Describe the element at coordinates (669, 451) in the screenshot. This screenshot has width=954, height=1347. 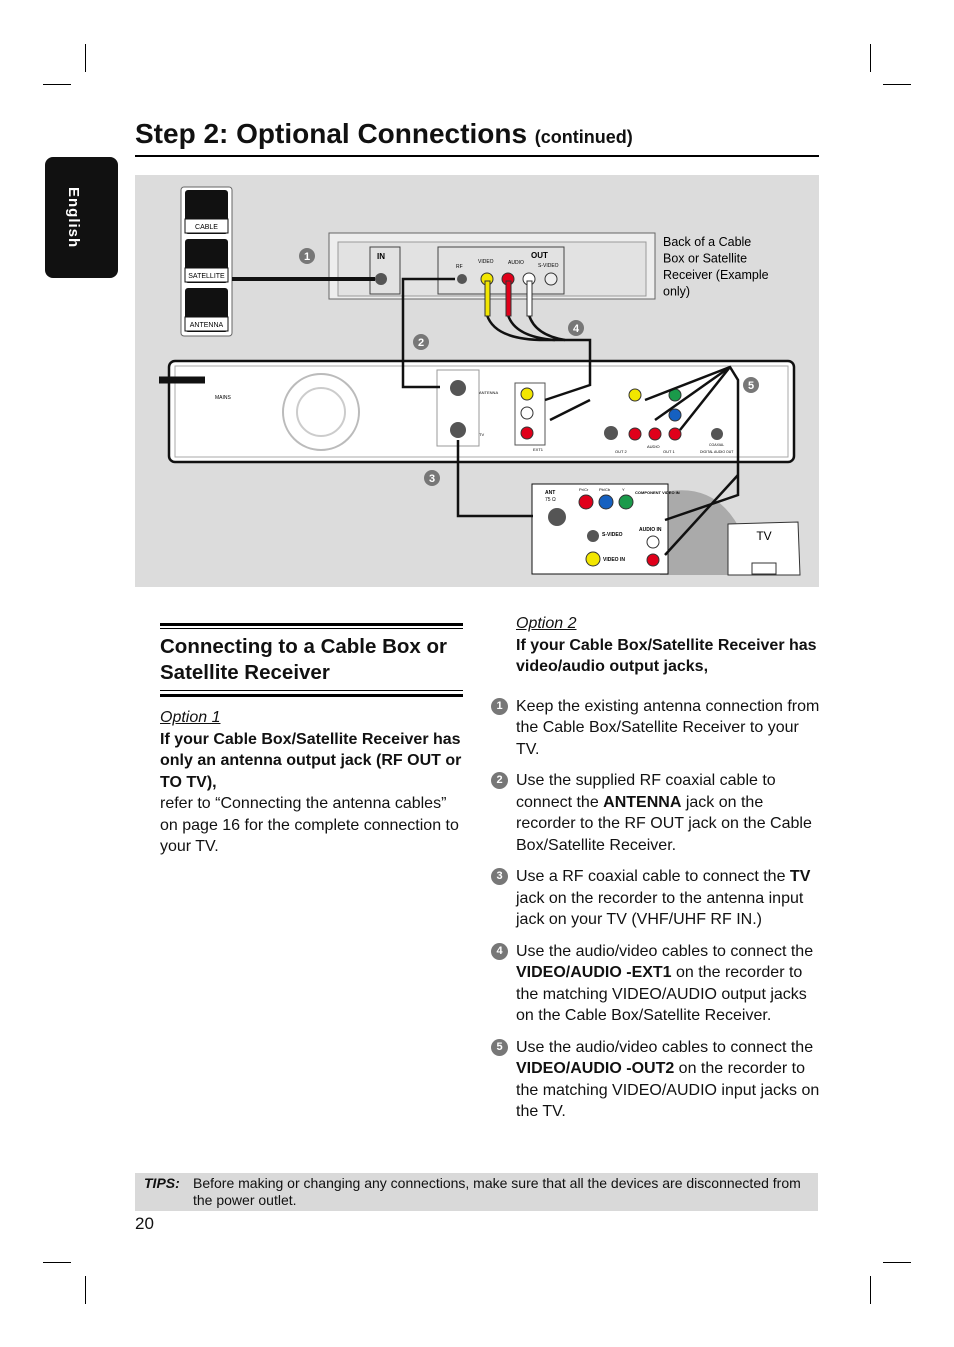
I see `out1-label: OUT 1` at that location.